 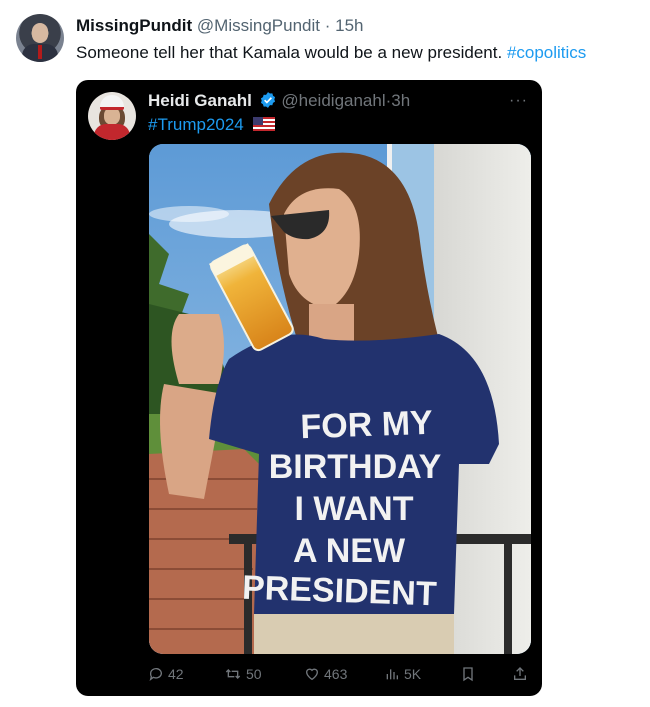 I want to click on repost-count: 50, so click(x=254, y=674).